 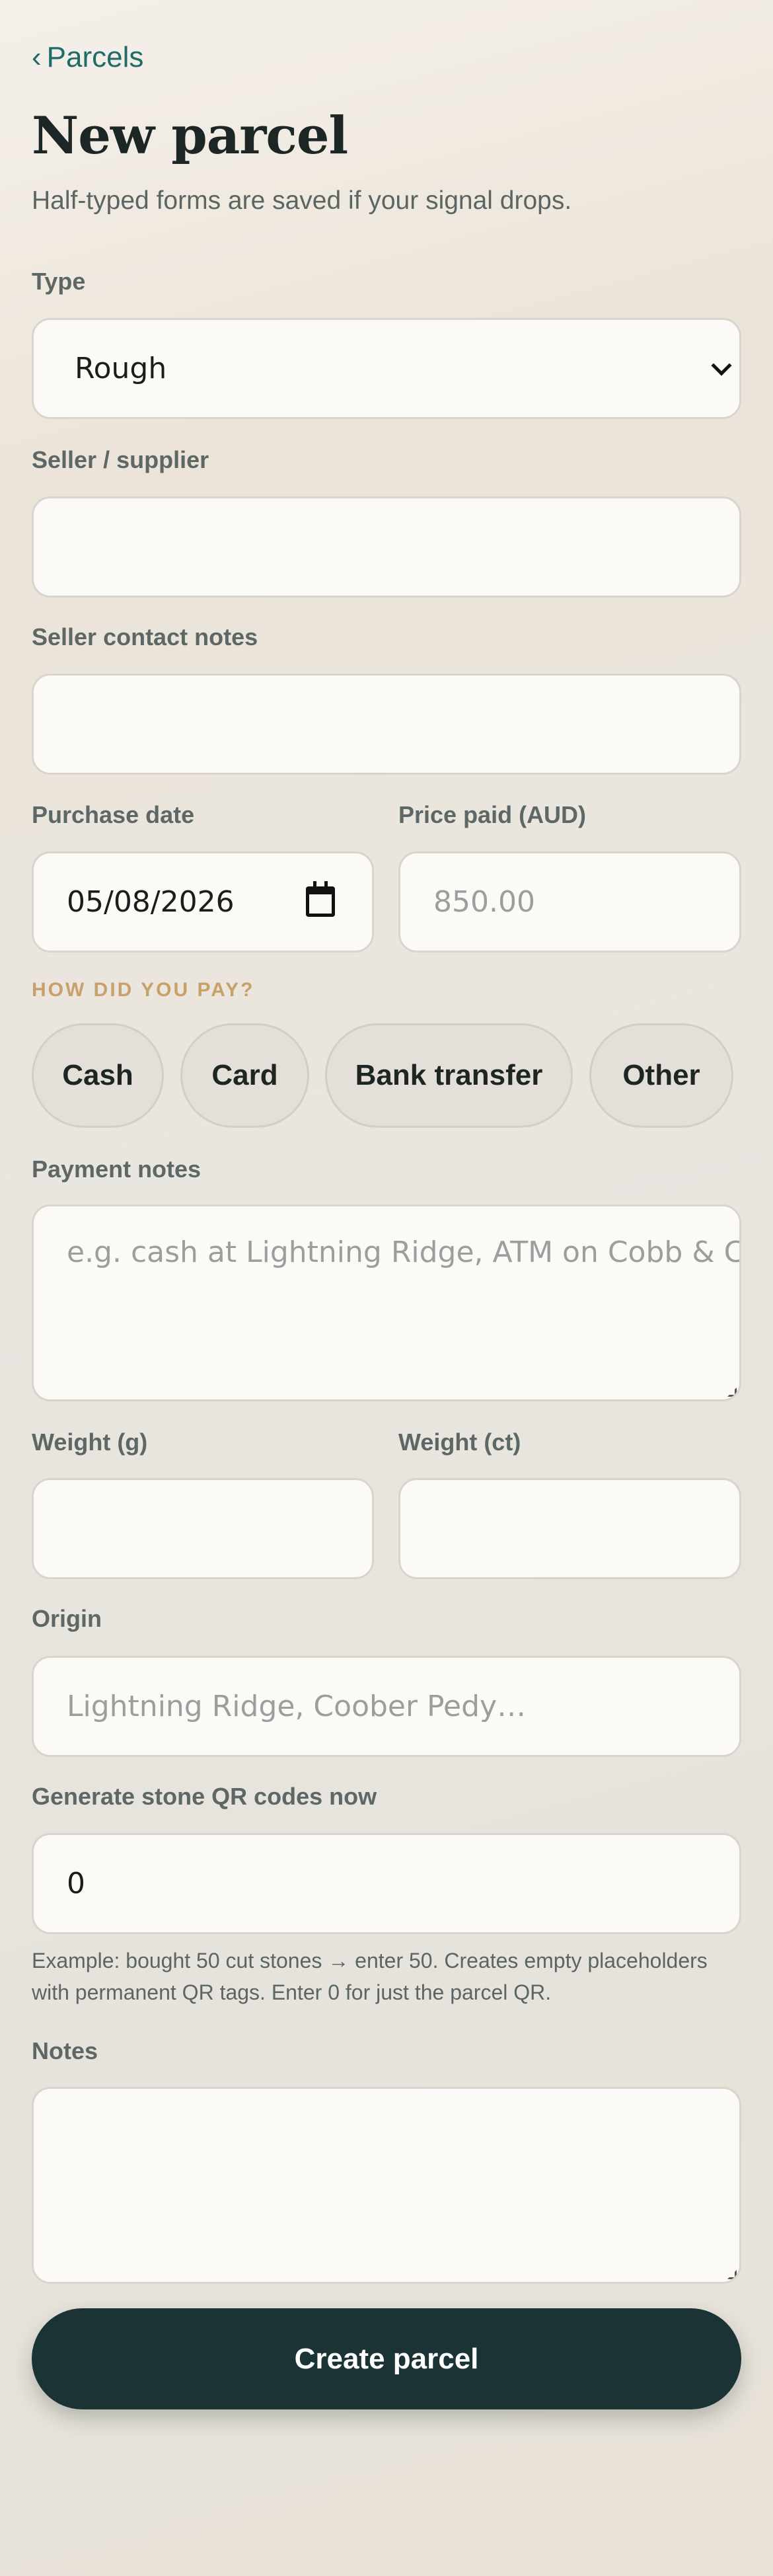 I want to click on notes-textarea, so click(x=386, y=2185).